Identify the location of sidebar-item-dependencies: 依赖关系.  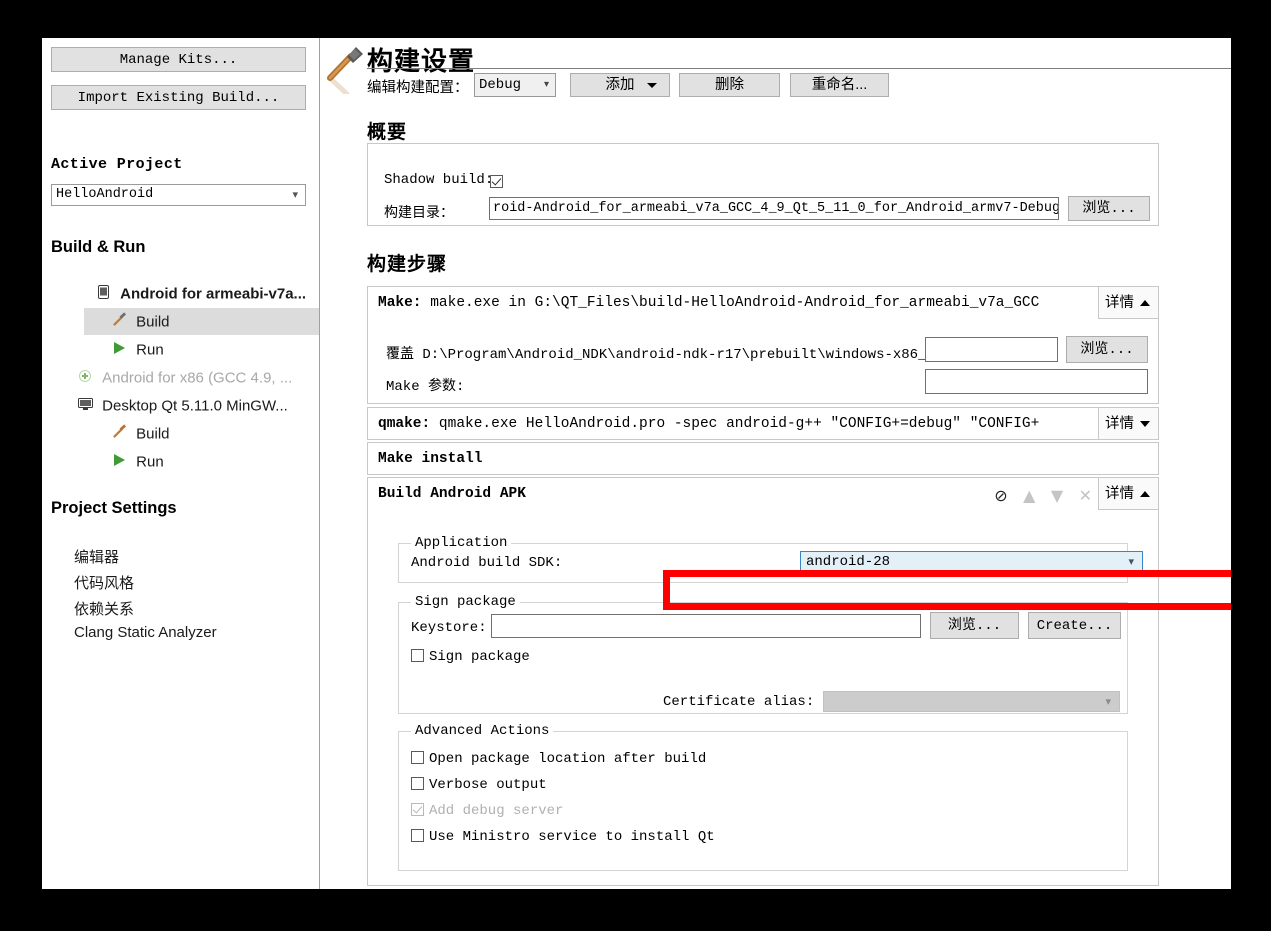
(104, 608).